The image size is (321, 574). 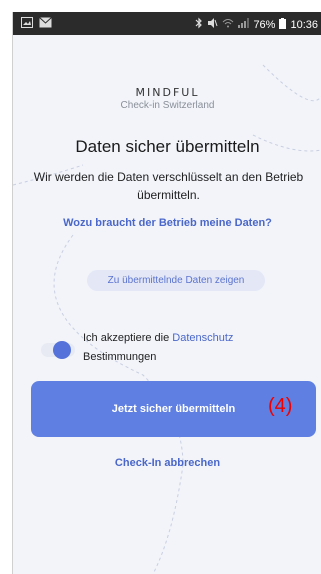 I want to click on signal-icon, so click(x=244, y=24).